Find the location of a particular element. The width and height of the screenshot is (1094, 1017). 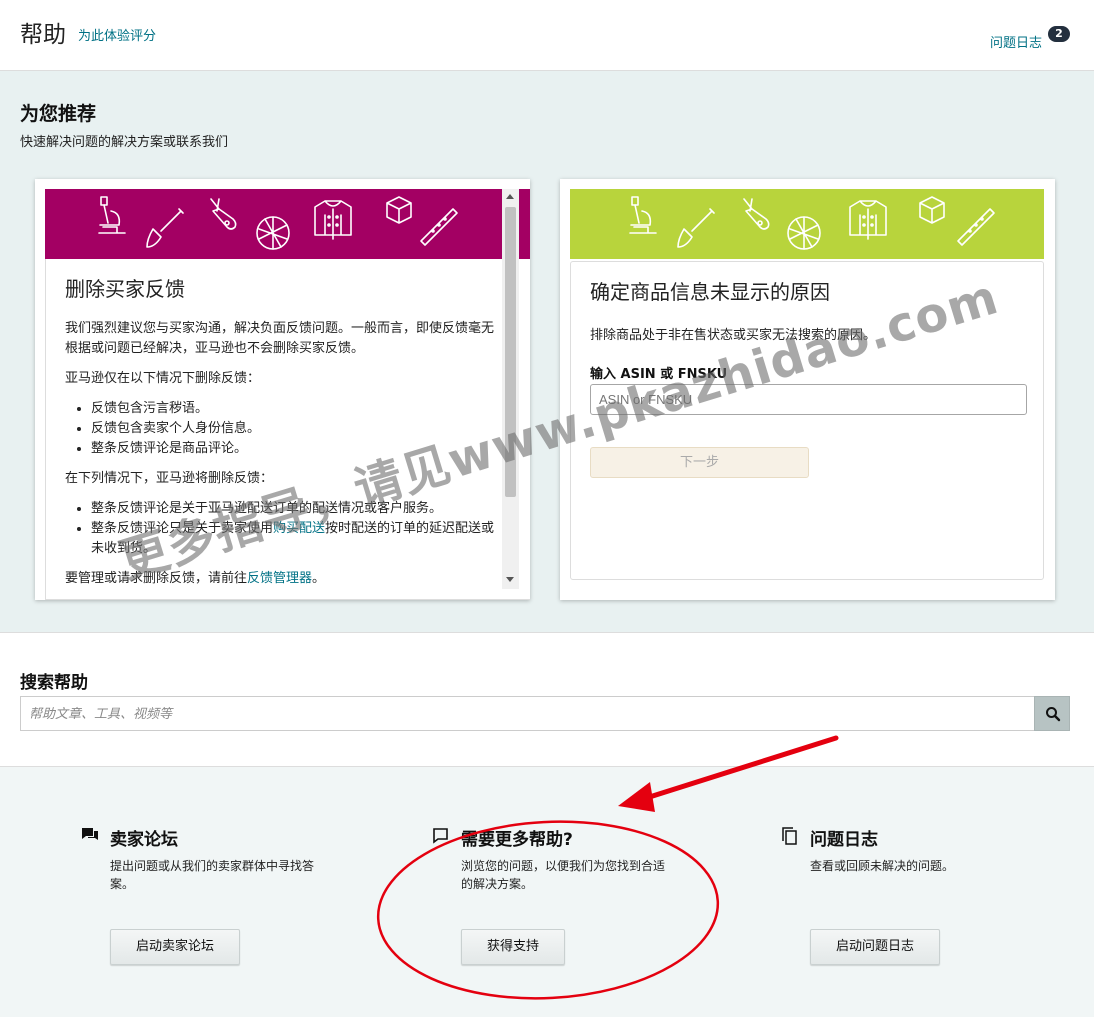

scroll-down-arrow-icon is located at coordinates (510, 579).